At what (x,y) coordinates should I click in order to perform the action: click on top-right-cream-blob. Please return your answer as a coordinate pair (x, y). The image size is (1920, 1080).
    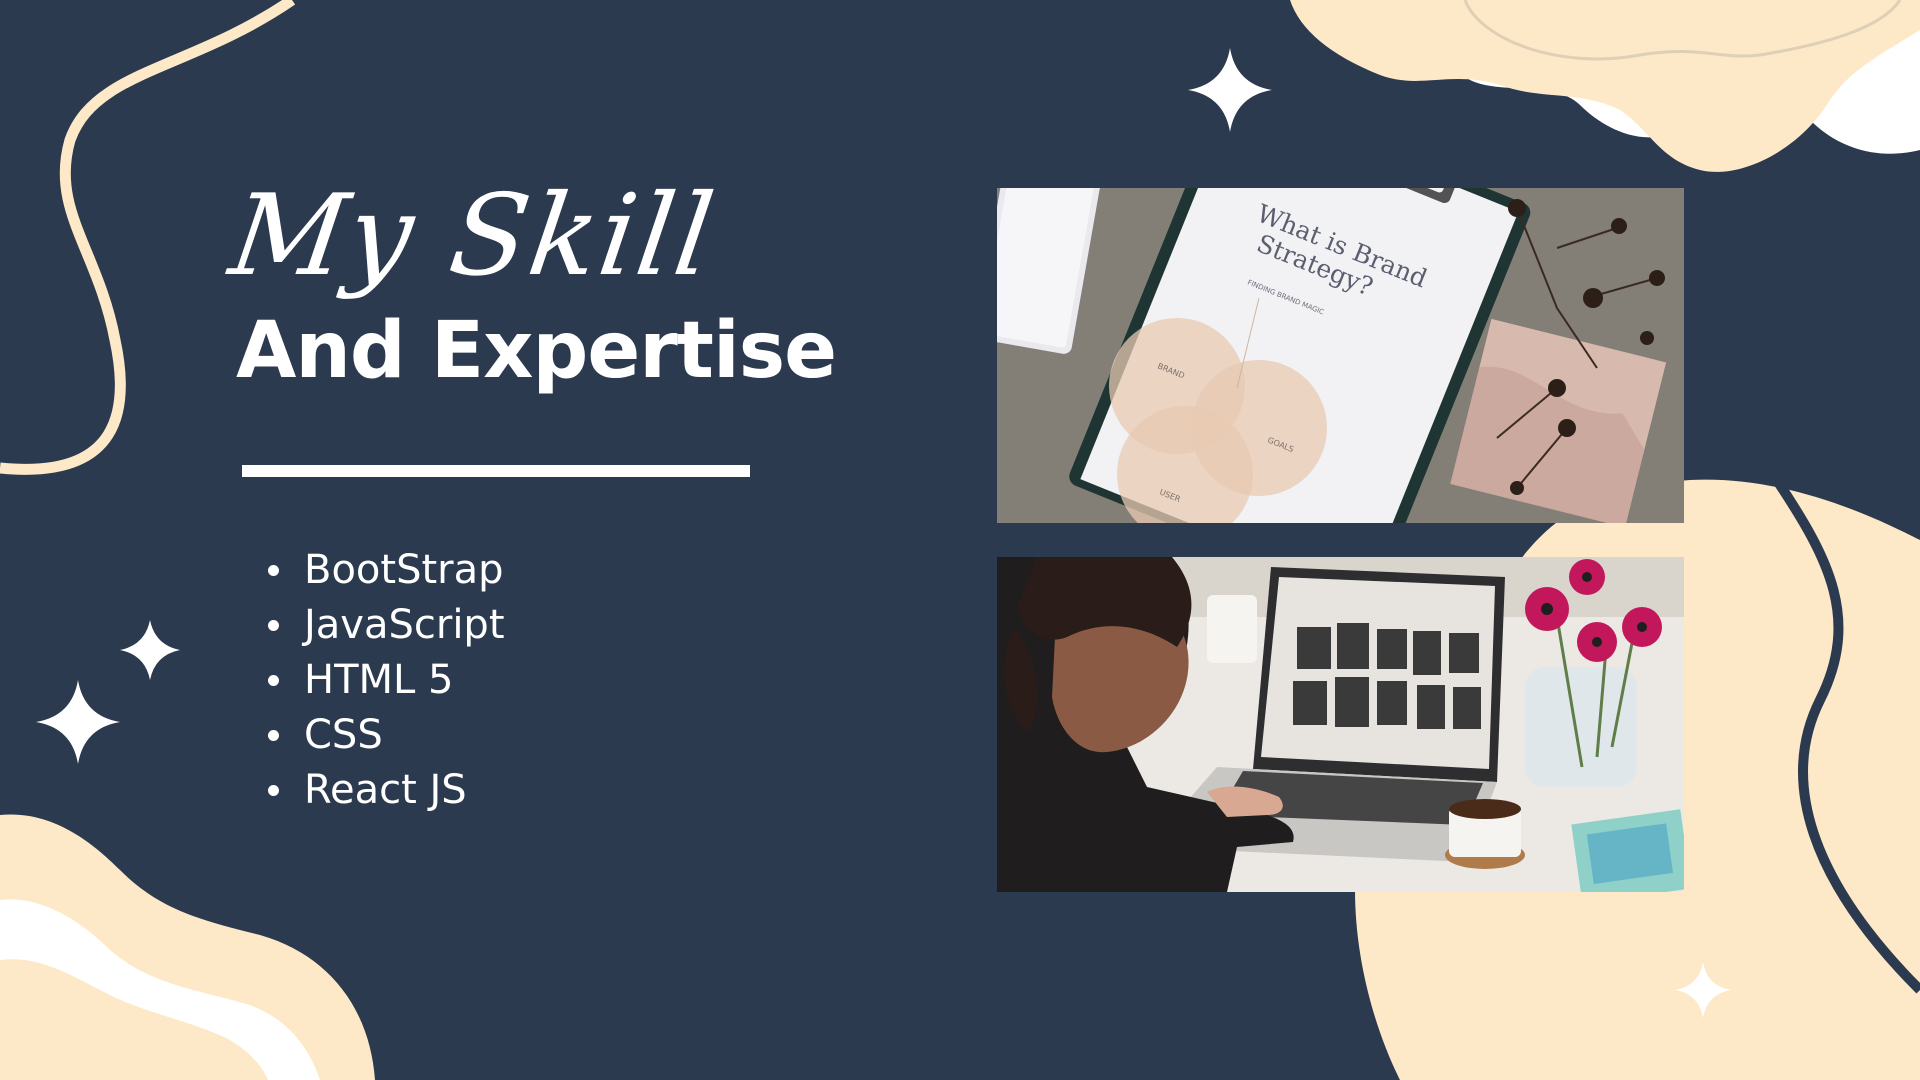
    Looking at the image, I should click on (1605, 86).